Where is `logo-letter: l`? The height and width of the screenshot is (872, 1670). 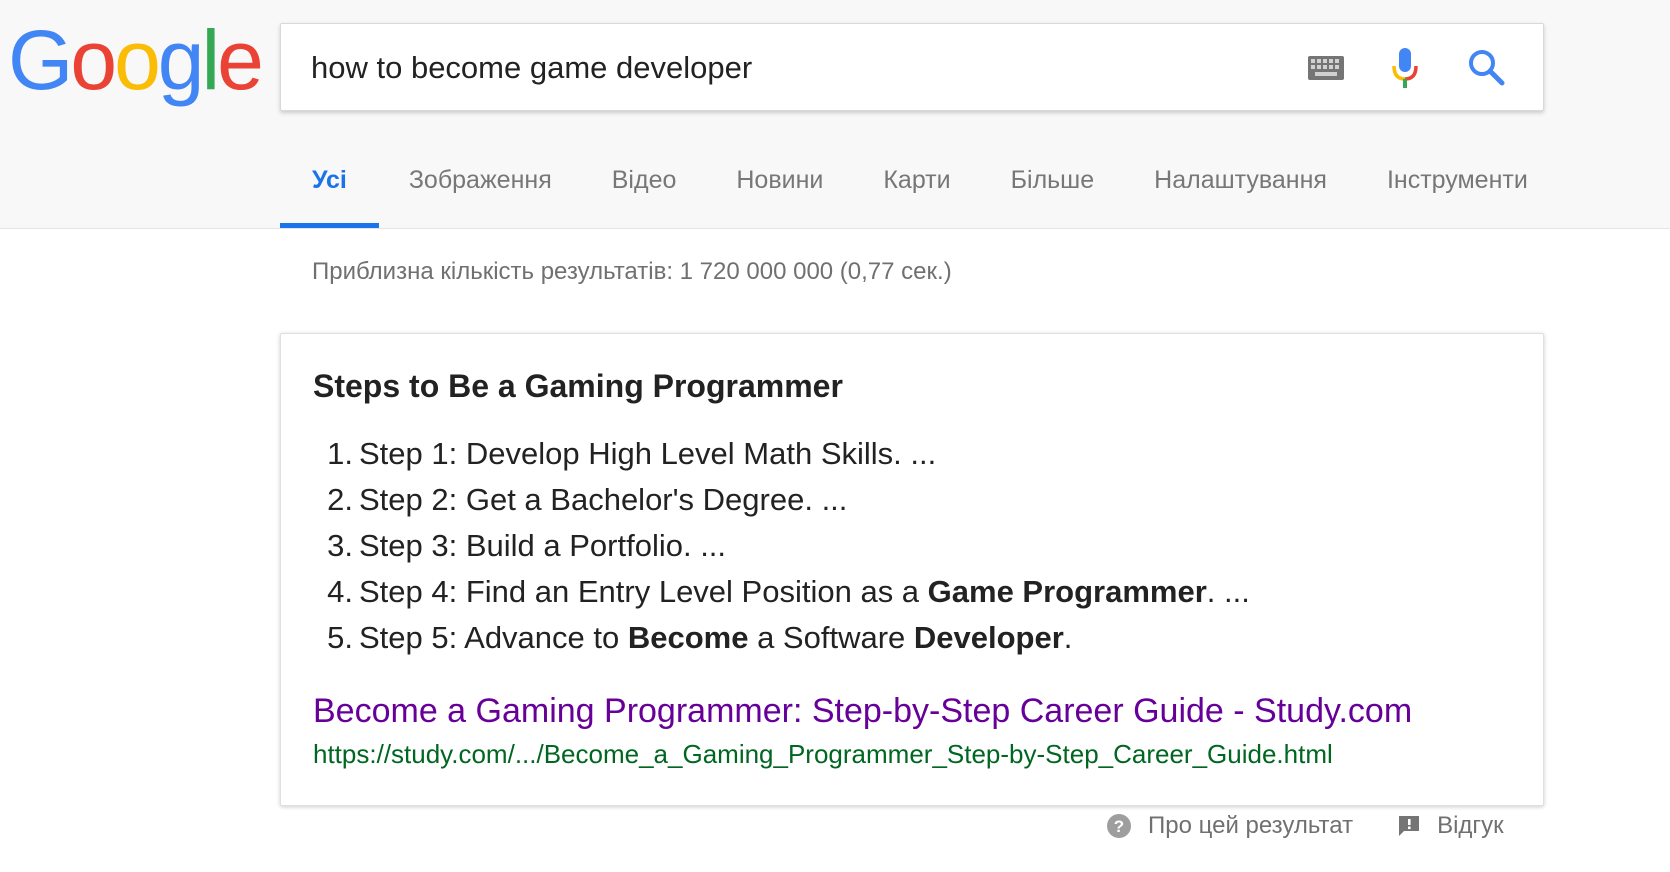 logo-letter: l is located at coordinates (211, 60).